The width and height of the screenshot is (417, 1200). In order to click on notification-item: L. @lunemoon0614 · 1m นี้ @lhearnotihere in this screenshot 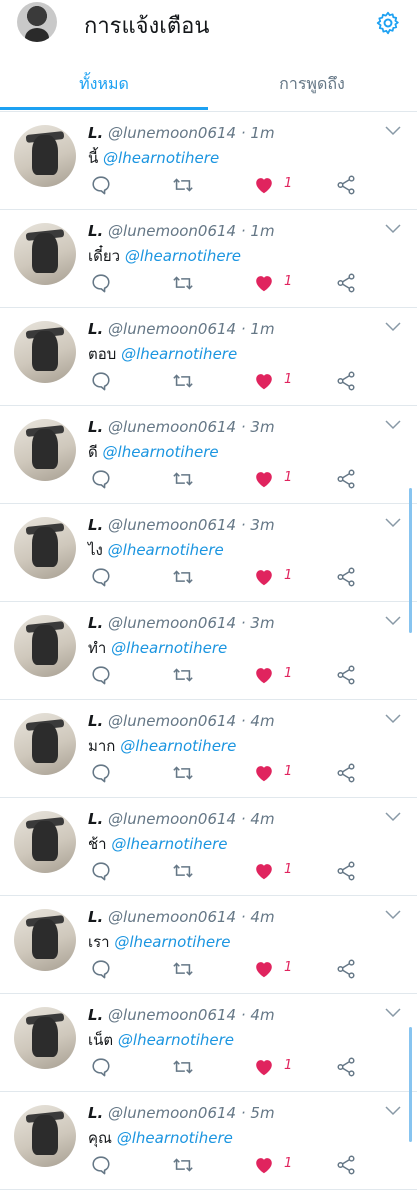, I will do `click(208, 161)`.